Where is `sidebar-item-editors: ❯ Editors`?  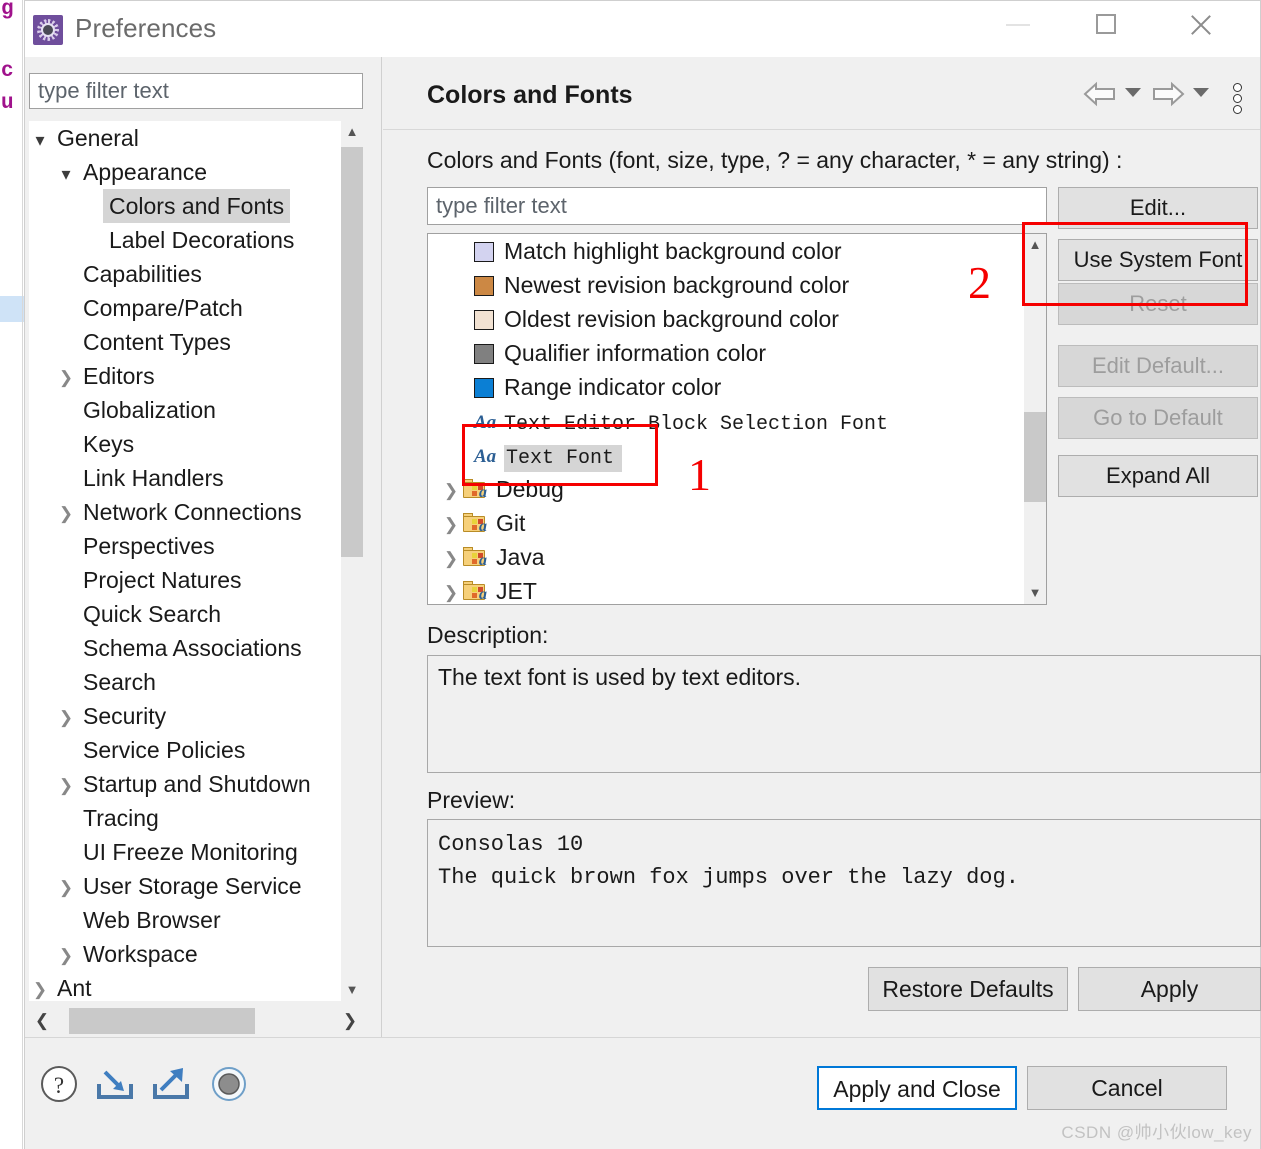
sidebar-item-editors: ❯ Editors is located at coordinates (196, 376).